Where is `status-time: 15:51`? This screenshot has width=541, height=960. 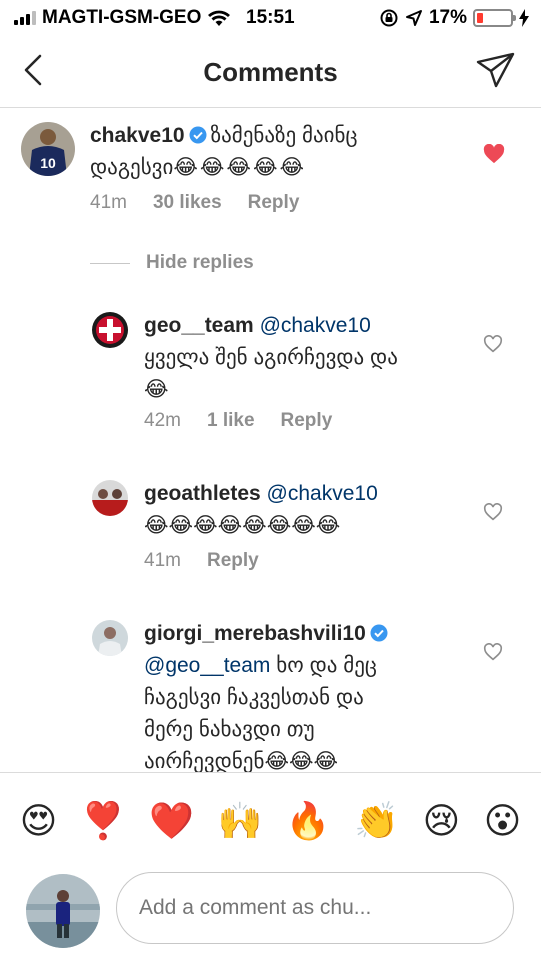
status-time: 15:51 is located at coordinates (270, 17).